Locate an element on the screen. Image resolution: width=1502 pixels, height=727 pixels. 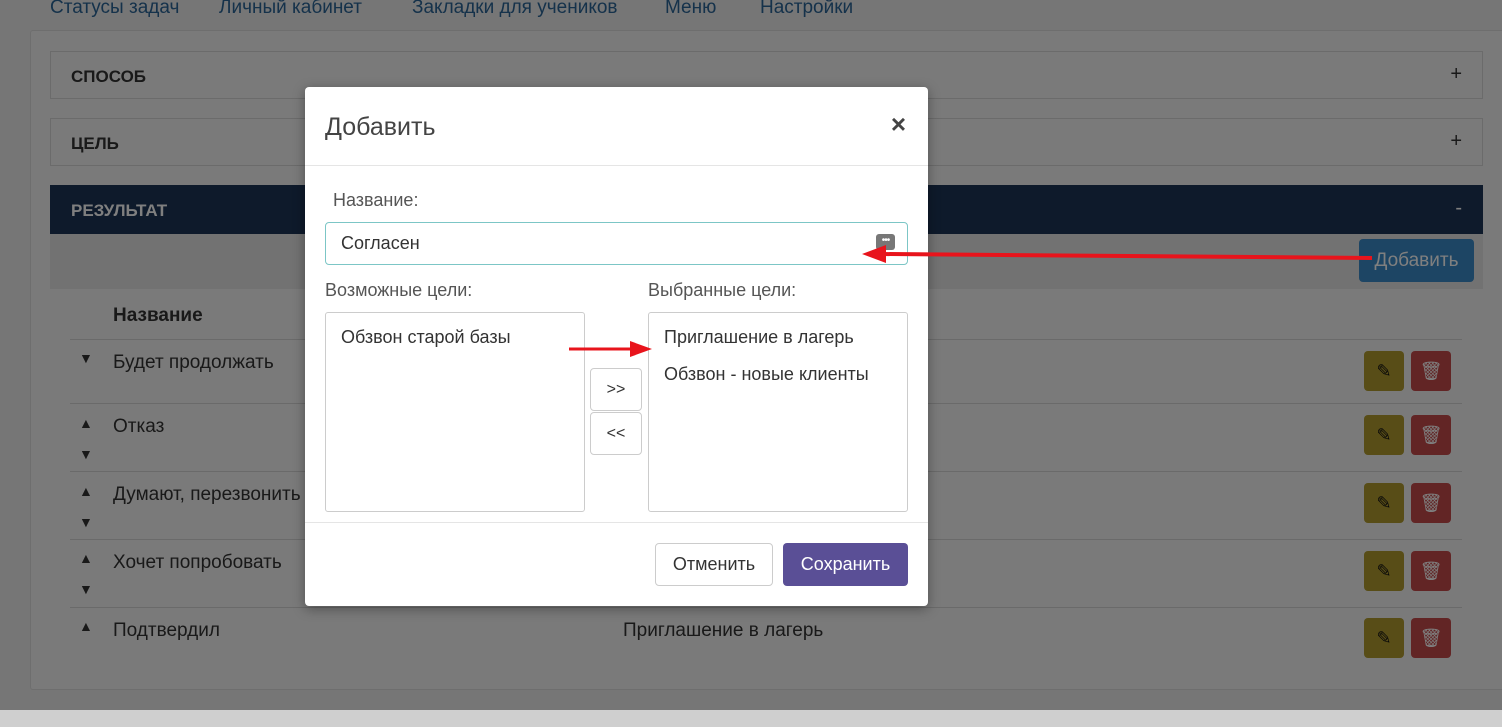
modal-title: Добавить is located at coordinates (380, 127).